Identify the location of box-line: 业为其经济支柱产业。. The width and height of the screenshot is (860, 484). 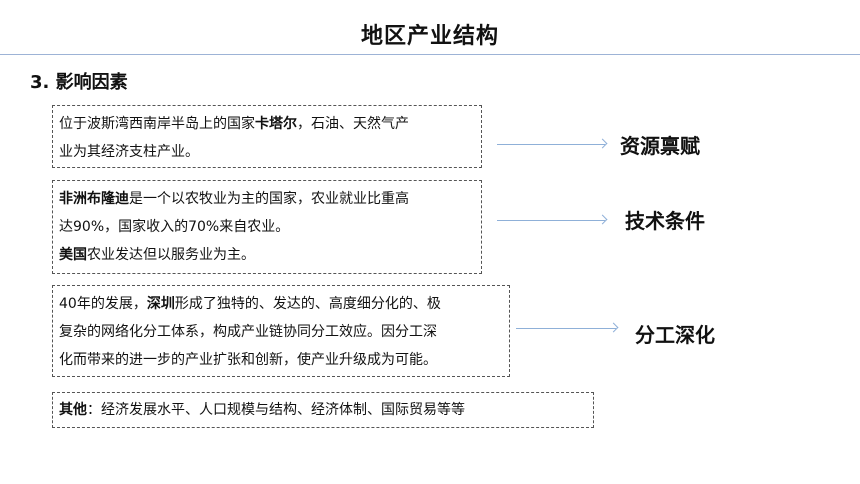
(129, 152).